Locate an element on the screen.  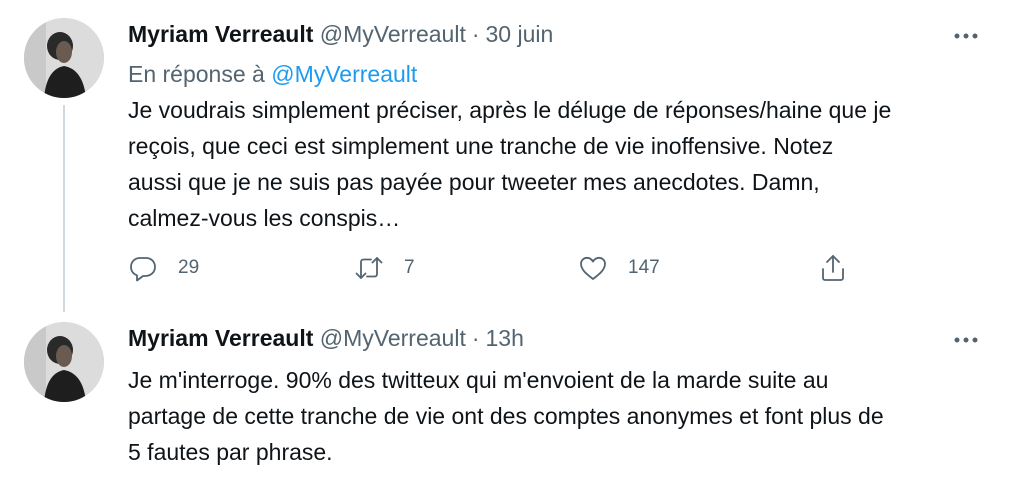
tweet-actions: 29 7 147 is located at coordinates (498, 268).